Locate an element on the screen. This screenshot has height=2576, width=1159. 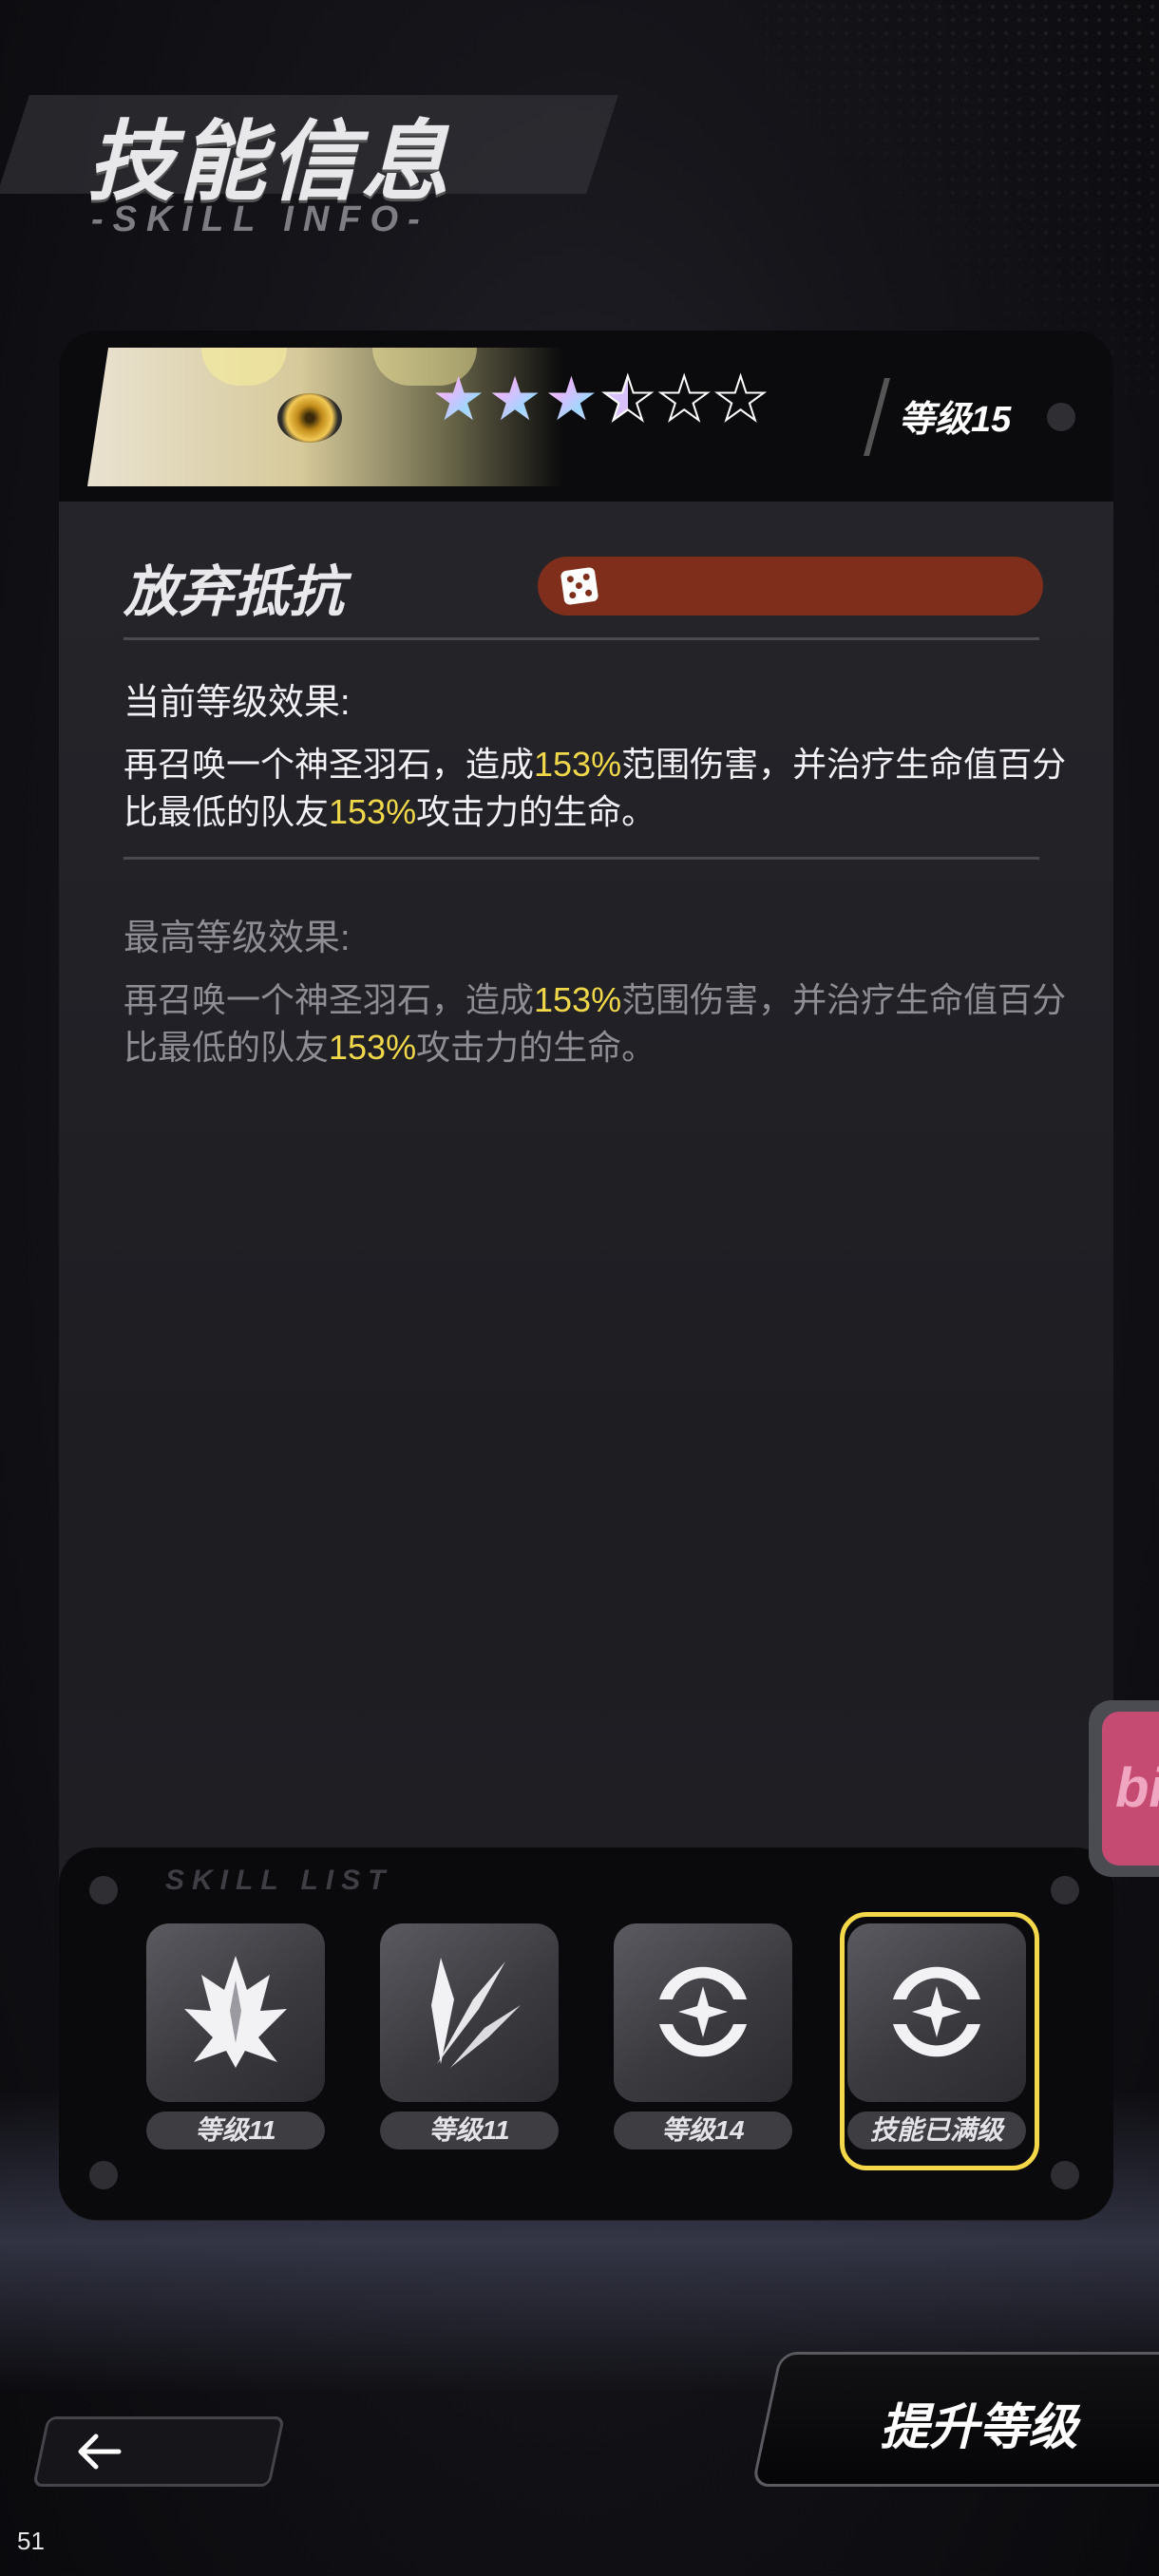
side-tab: bi is located at coordinates (1124, 1788).